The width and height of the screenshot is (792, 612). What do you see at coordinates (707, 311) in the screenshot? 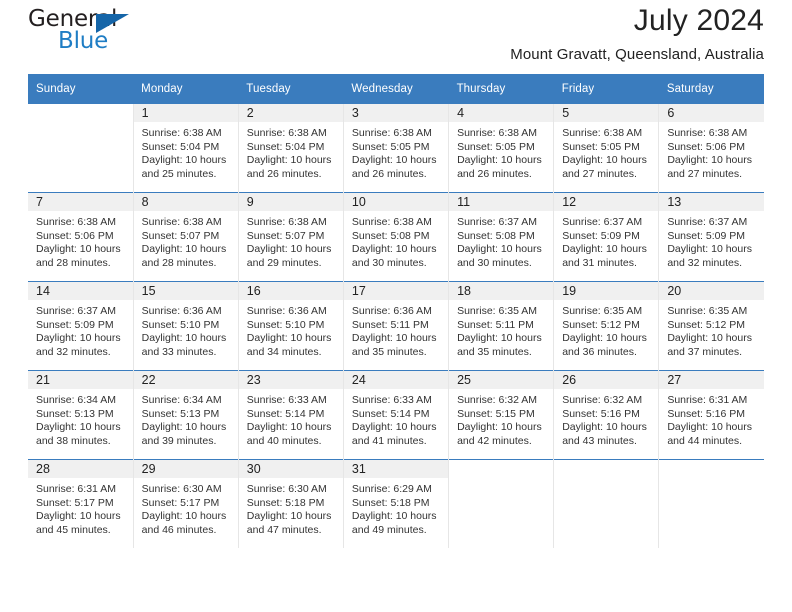
I see `sunrise-text: Sunrise: 6:35 AM` at bounding box center [707, 311].